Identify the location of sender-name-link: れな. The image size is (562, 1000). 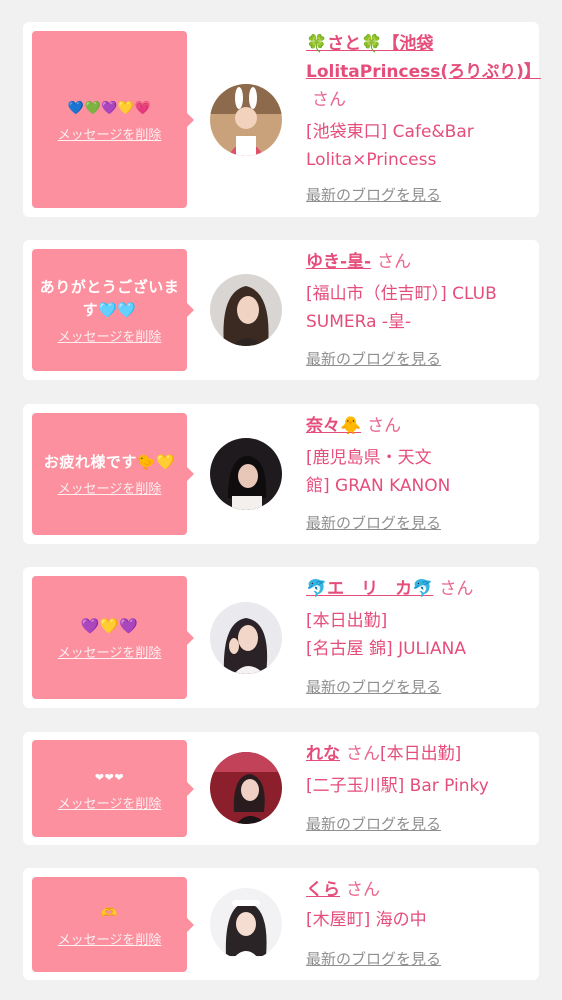
(323, 754).